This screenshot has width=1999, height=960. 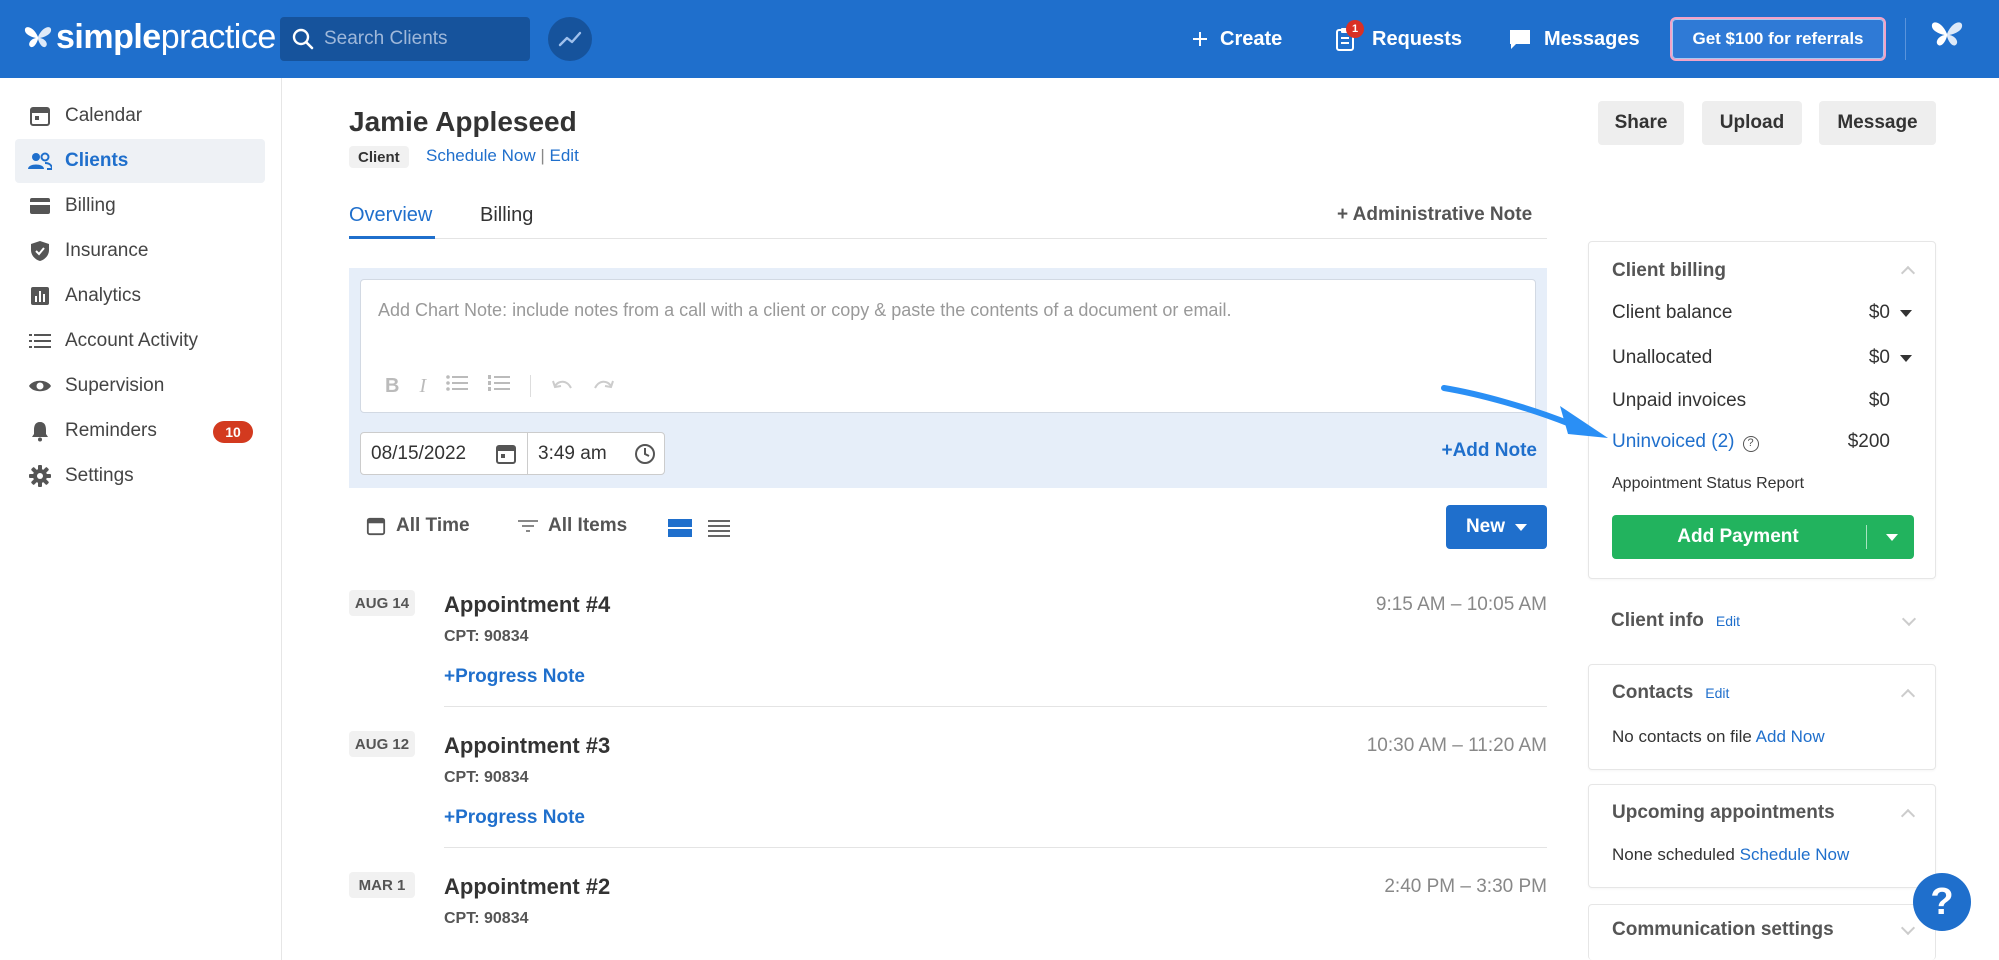 What do you see at coordinates (140, 206) in the screenshot?
I see `sidebar-item-billing: Billing` at bounding box center [140, 206].